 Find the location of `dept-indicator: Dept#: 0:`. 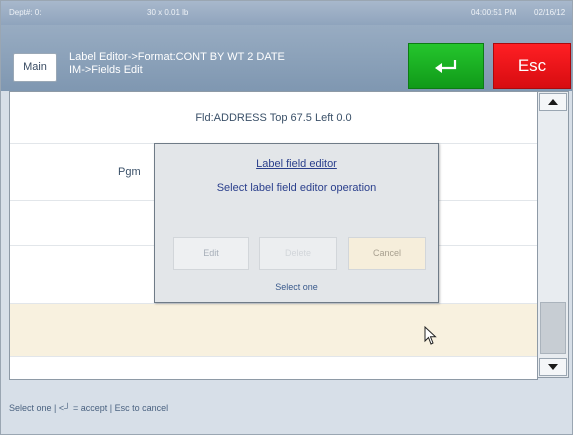

dept-indicator: Dept#: 0: is located at coordinates (25, 12).